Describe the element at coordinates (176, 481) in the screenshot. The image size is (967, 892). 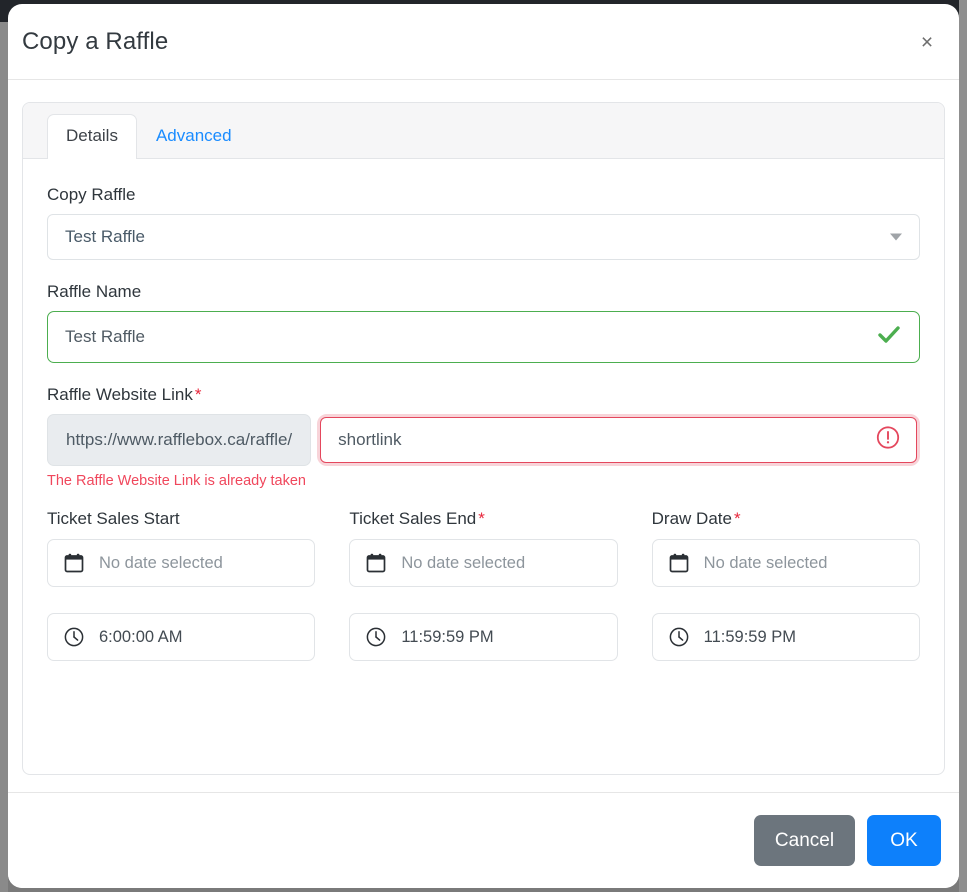
I see `shortlink-error-message: The Raffle Website Link is already taken` at that location.